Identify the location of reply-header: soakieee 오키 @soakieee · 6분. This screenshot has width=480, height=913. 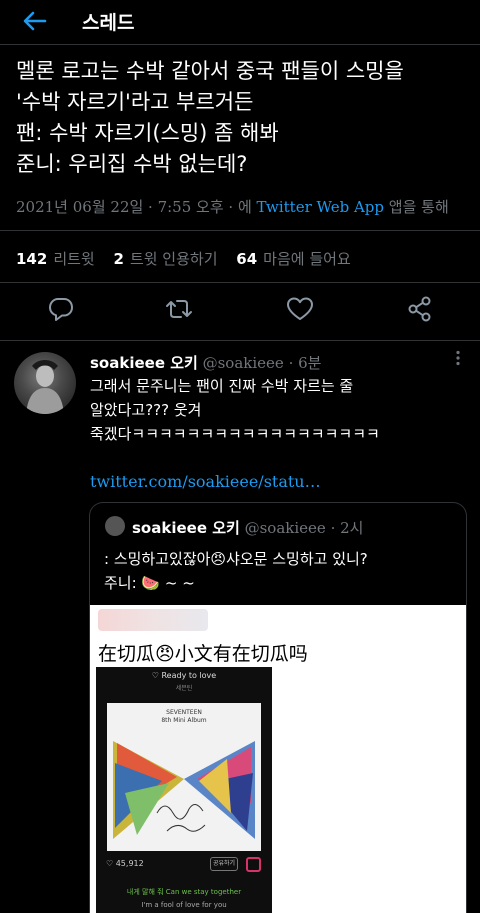
(205, 362).